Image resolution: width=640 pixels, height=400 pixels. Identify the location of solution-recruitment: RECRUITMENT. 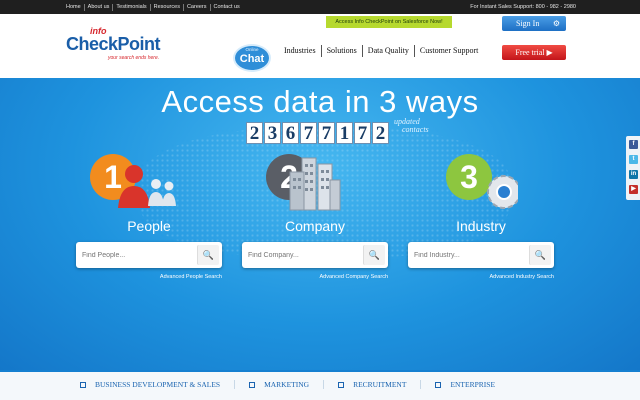
(373, 384).